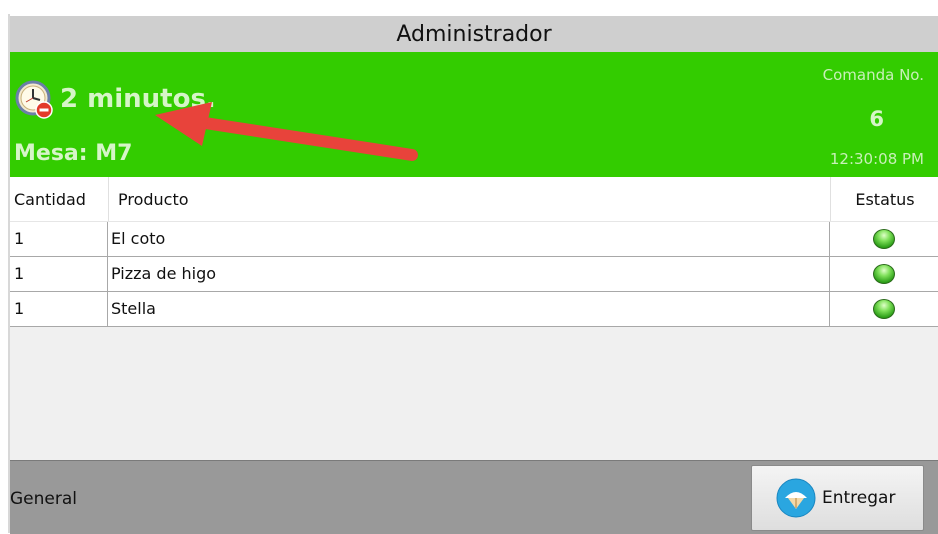 This screenshot has width=938, height=534. I want to click on cell-producto: Pizza de higo, so click(469, 274).